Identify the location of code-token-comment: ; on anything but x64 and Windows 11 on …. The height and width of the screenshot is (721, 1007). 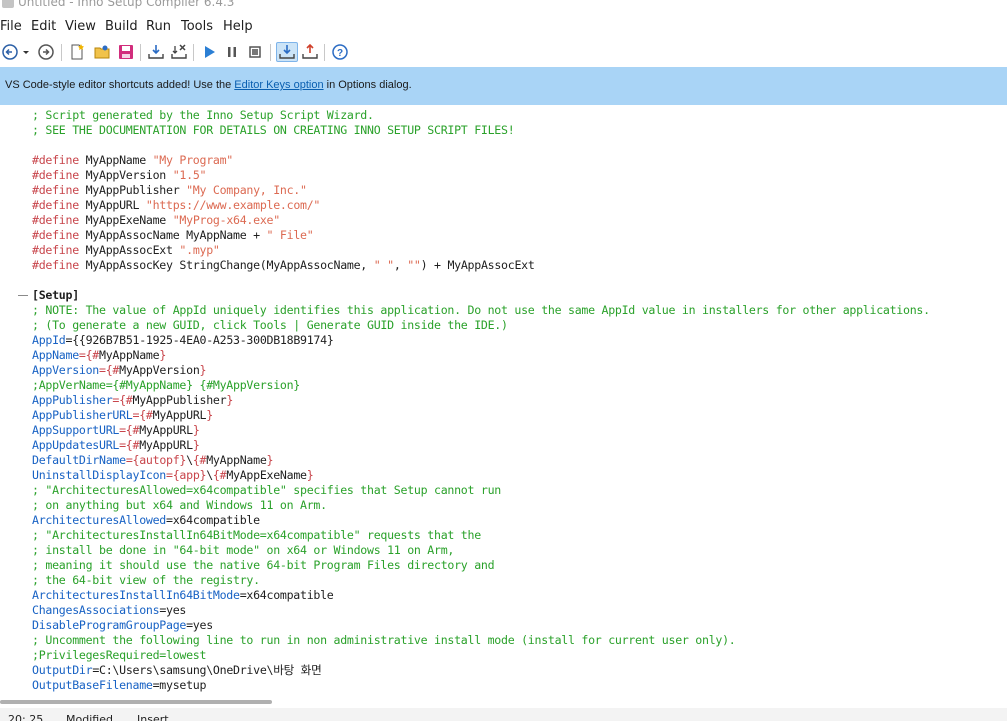
(179, 505).